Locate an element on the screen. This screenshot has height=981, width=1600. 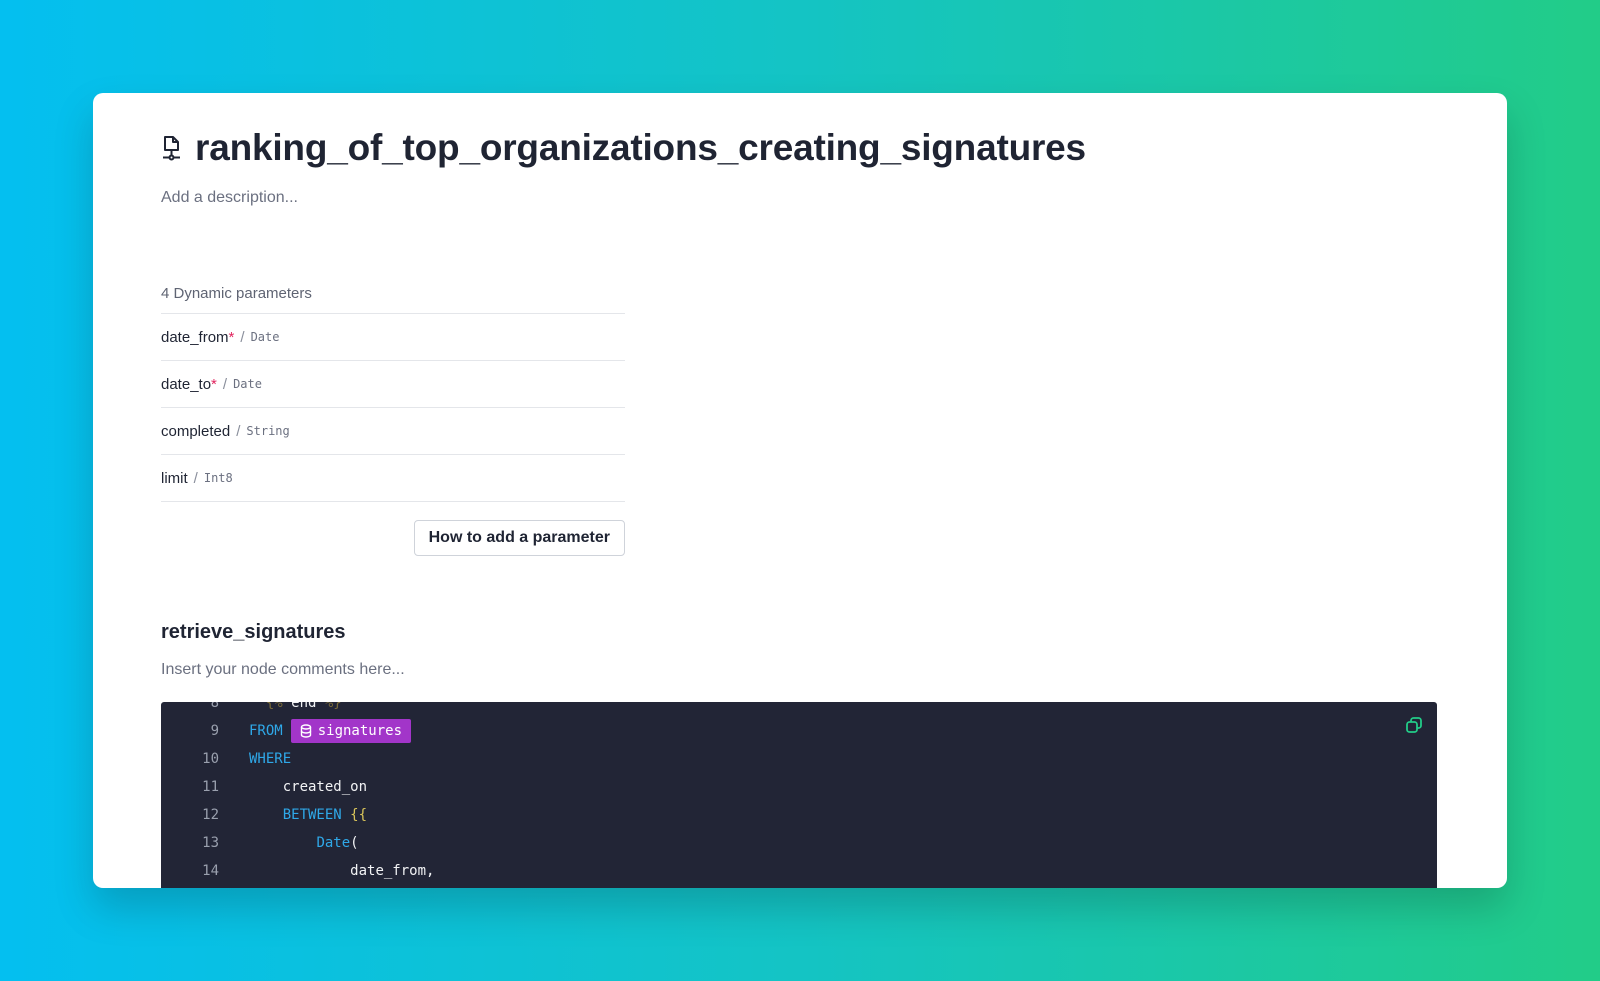
database-icon is located at coordinates (305, 731).